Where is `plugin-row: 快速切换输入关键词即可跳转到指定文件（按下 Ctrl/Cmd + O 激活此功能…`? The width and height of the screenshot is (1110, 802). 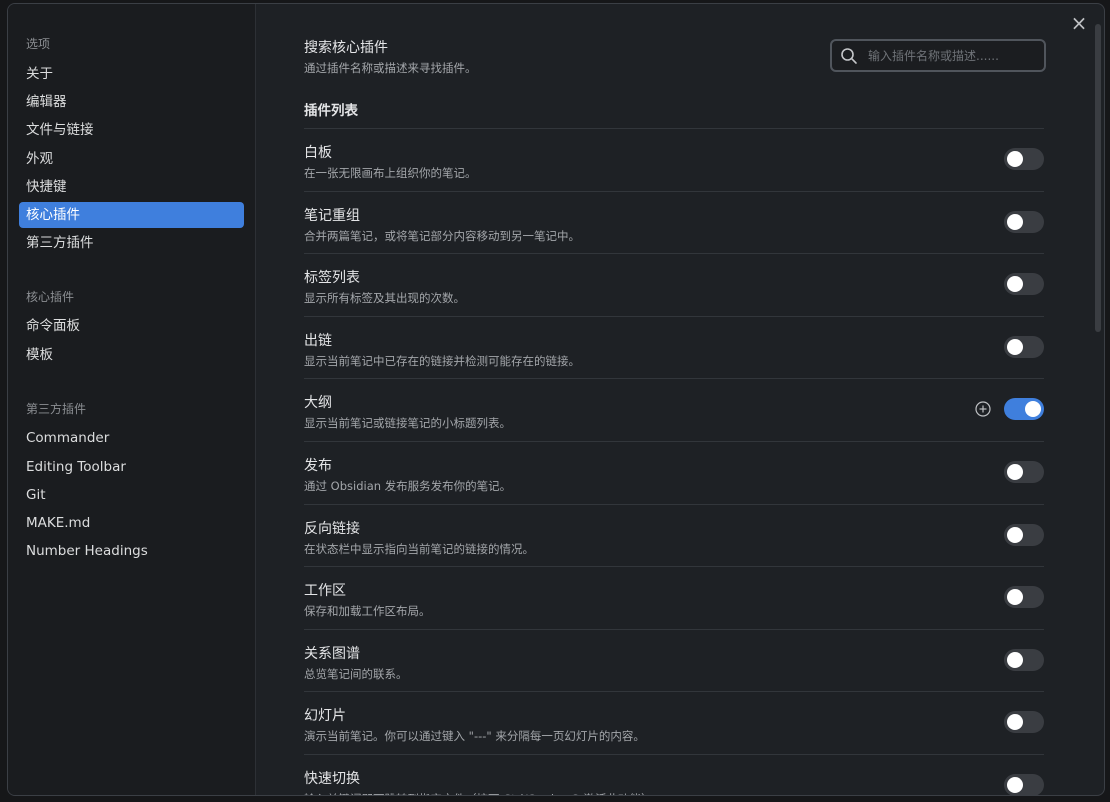
plugin-row: 快速切换输入关键词即可跳转到指定文件（按下 Ctrl/Cmd + O 激活此功能… is located at coordinates (674, 774).